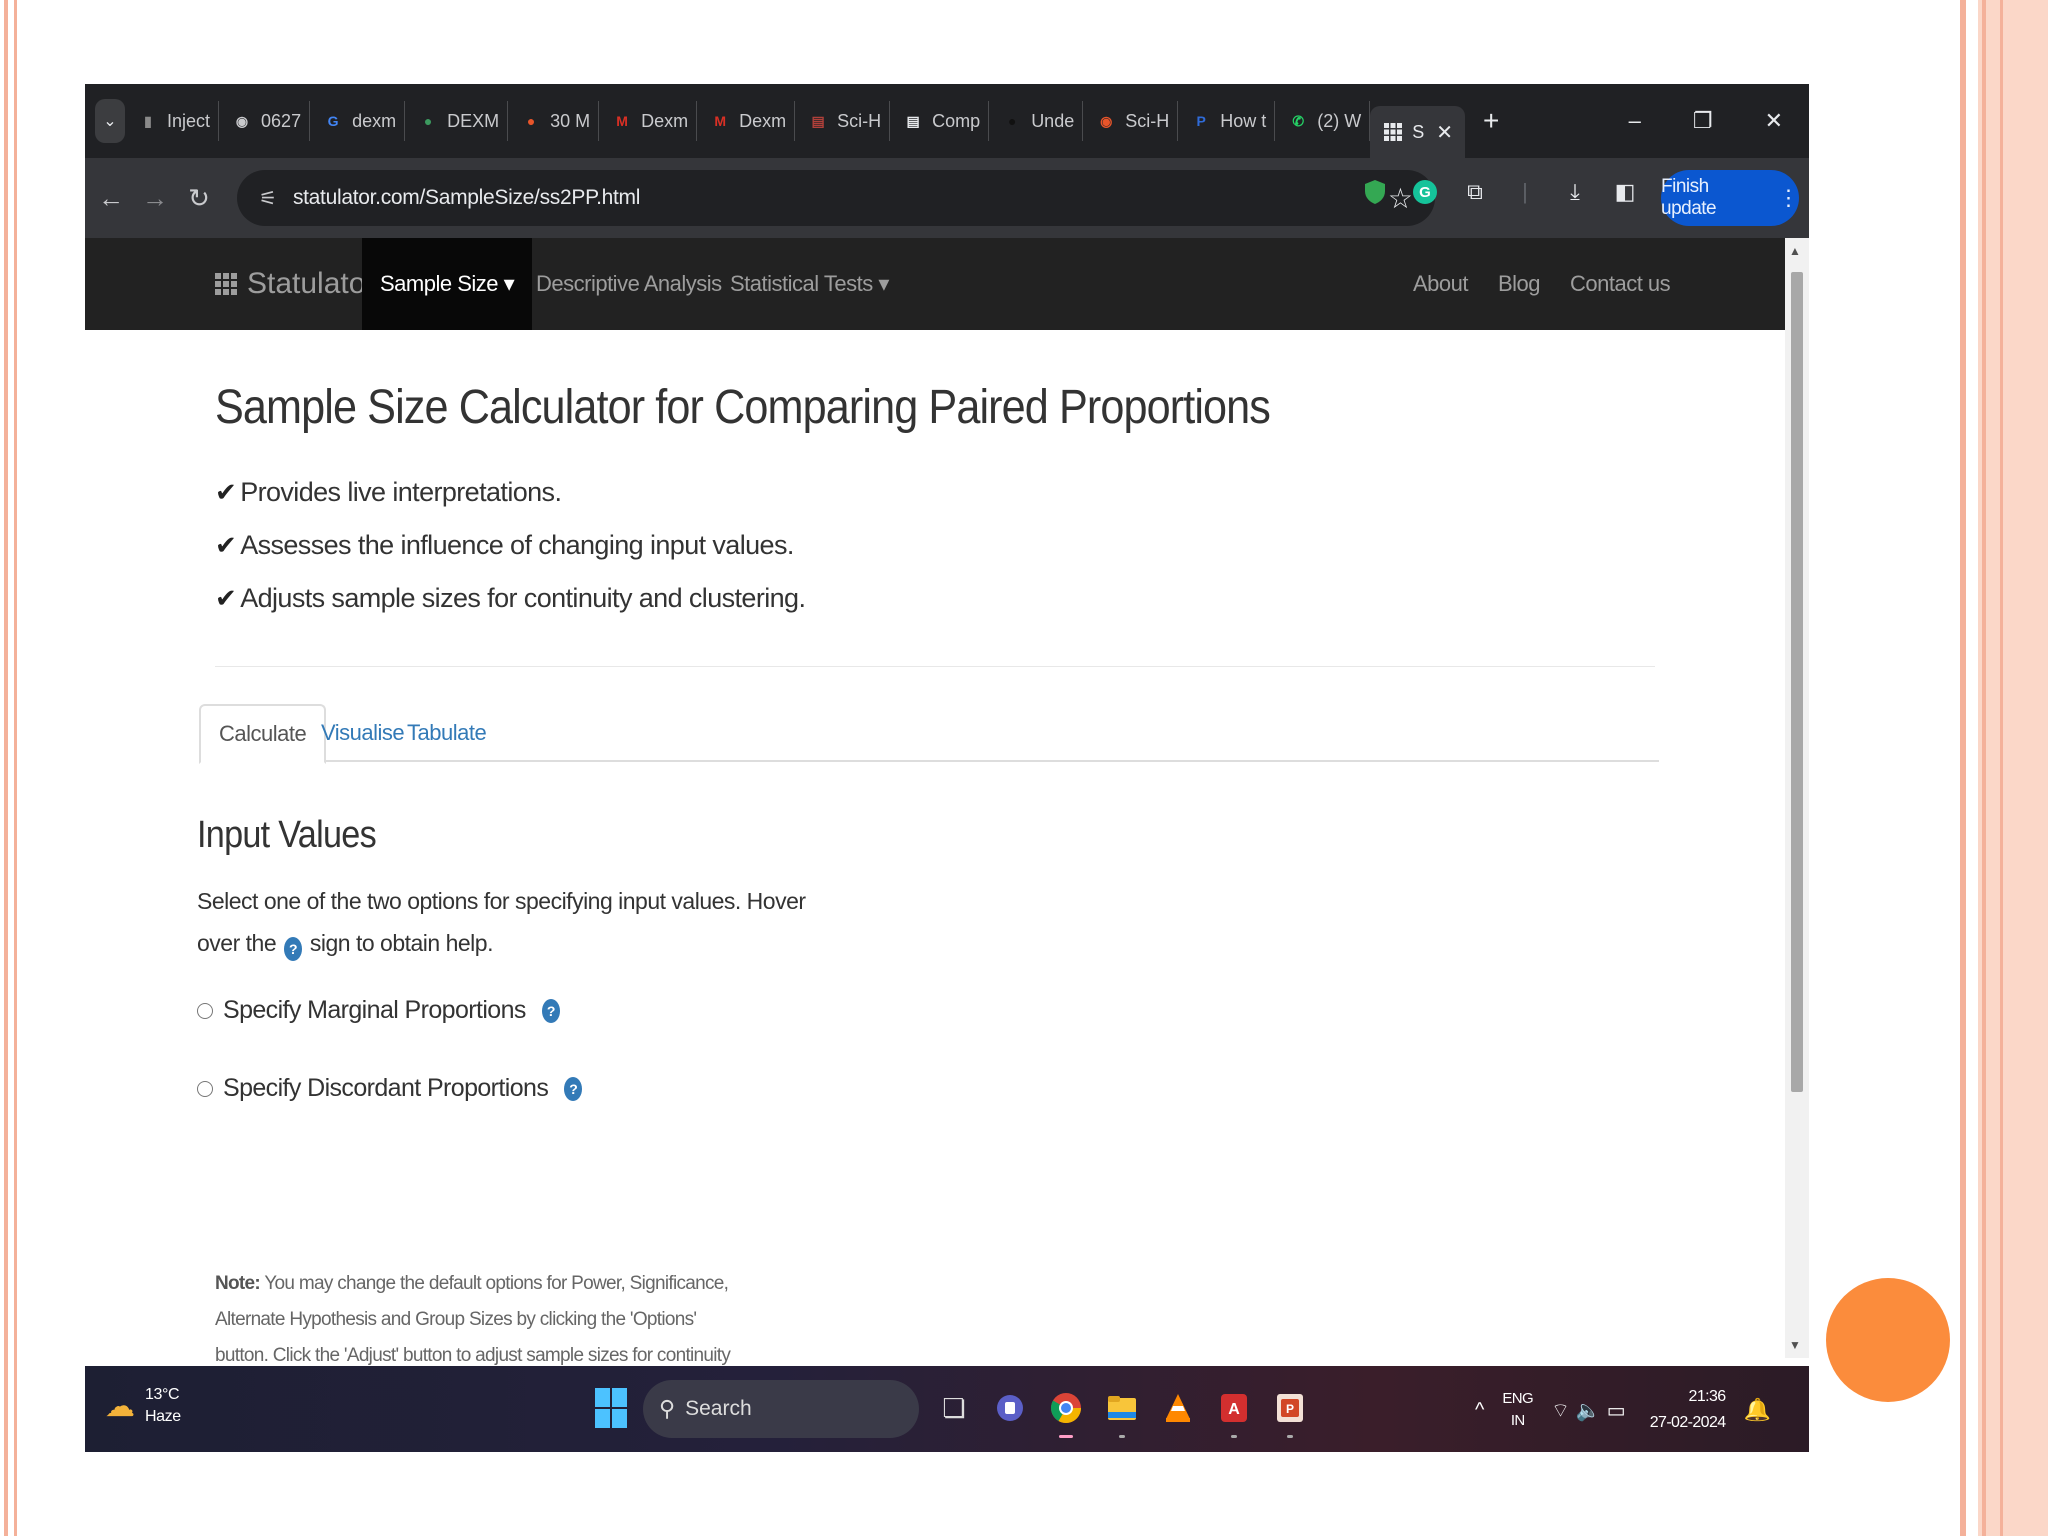  Describe the element at coordinates (1122, 1412) in the screenshot. I see `file-explorer-icon` at that location.